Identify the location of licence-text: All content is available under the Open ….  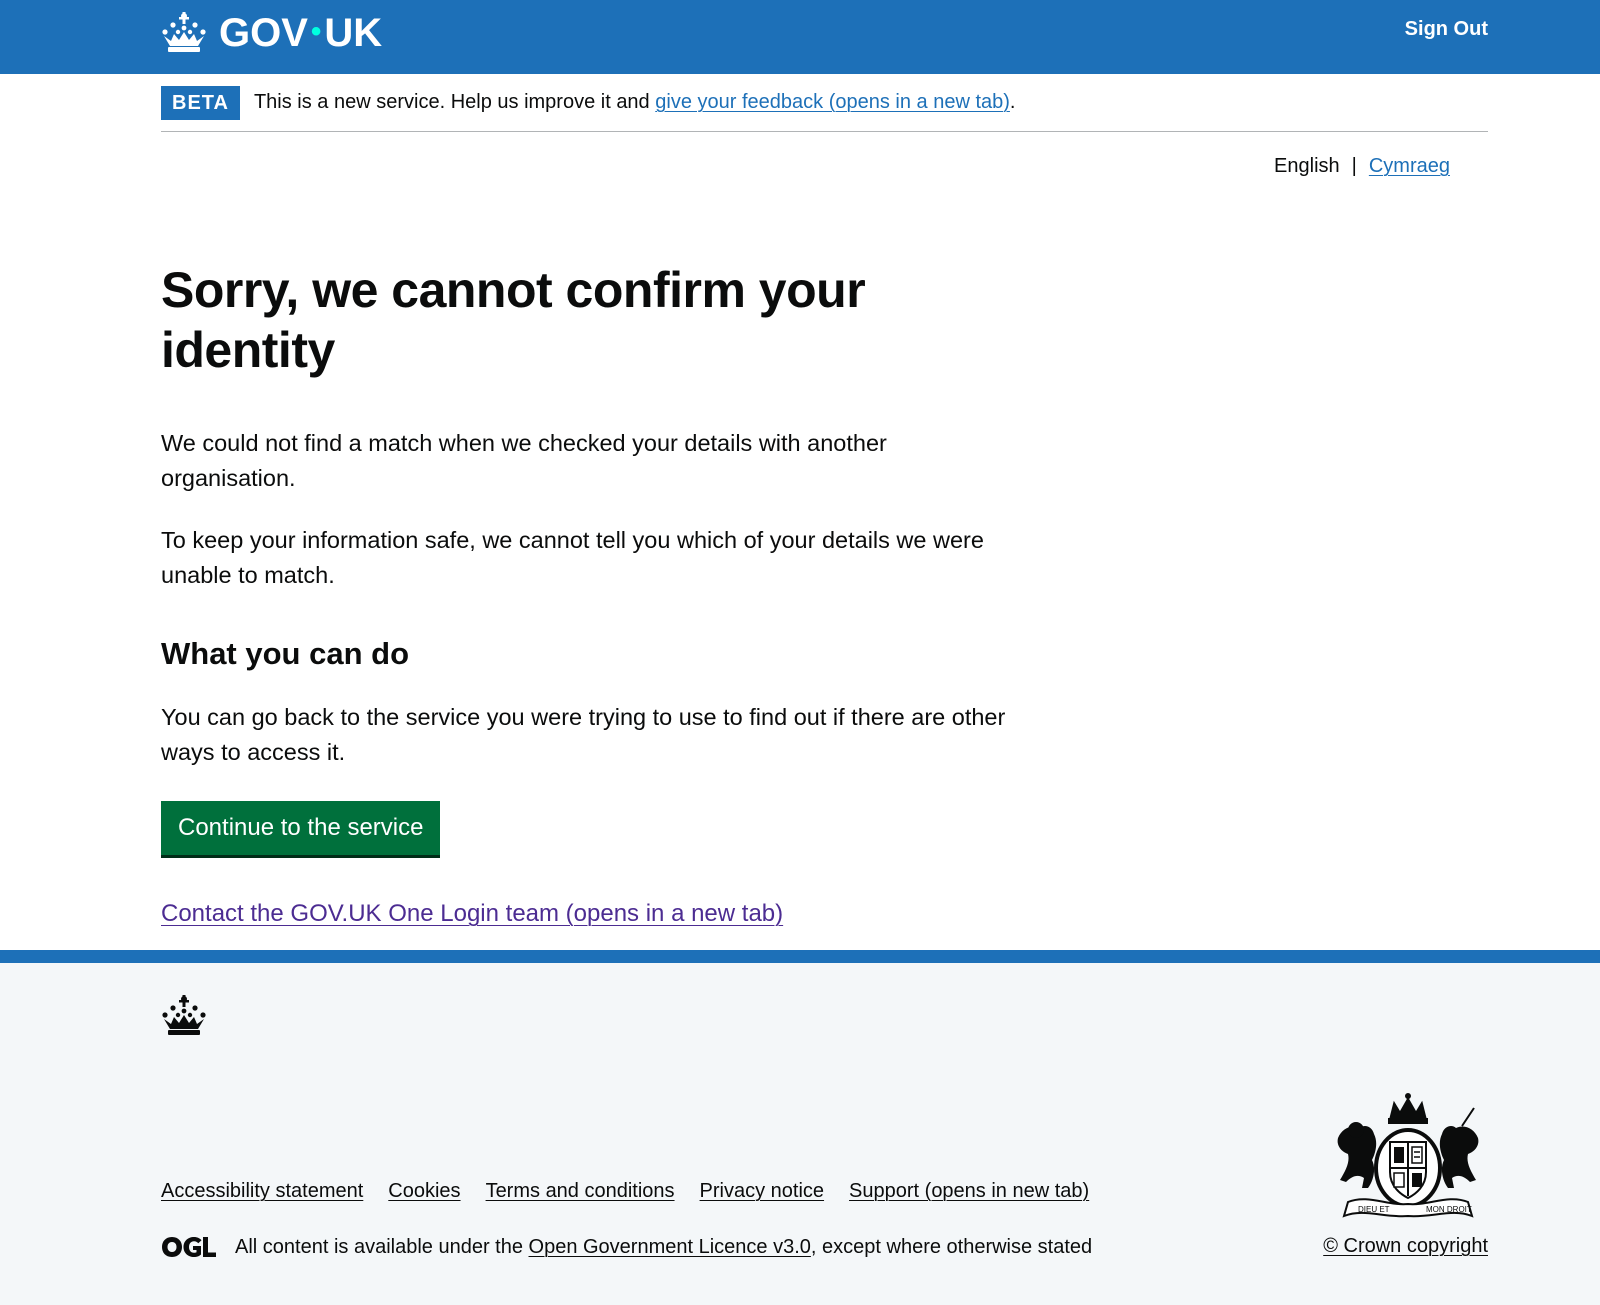
(664, 1246).